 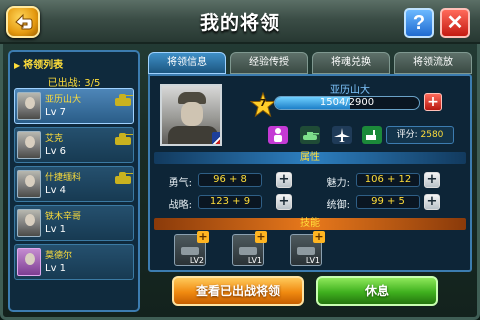 I want to click on general-list-item: 亚历山大 Lv 7, so click(x=74, y=106).